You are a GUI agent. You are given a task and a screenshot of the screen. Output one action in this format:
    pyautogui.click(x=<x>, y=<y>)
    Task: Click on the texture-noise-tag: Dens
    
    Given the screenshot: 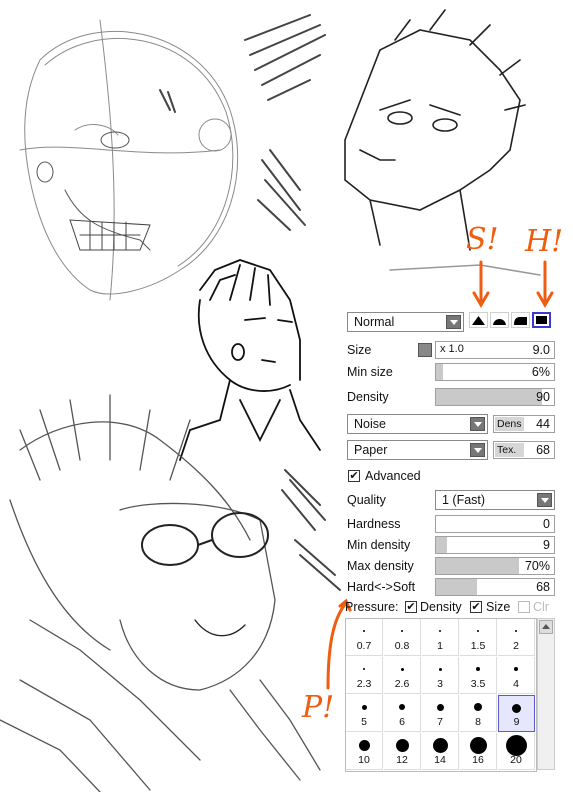 What is the action you would take?
    pyautogui.click(x=509, y=424)
    